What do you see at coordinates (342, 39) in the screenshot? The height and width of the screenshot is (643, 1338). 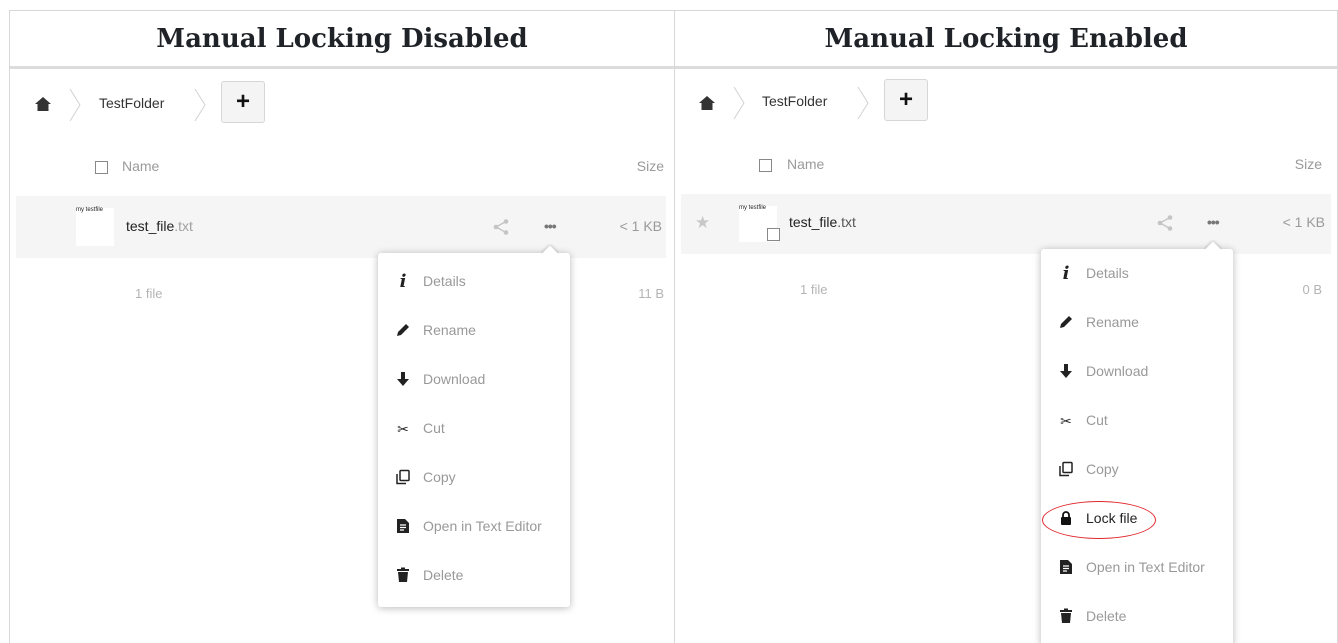 I see `left-column-title: Manual Locking Disabled` at bounding box center [342, 39].